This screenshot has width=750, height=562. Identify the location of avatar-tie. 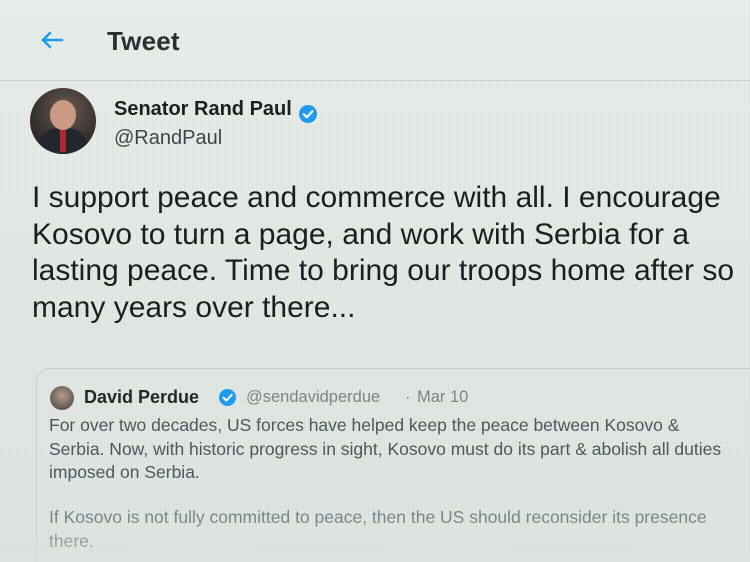
(63, 141).